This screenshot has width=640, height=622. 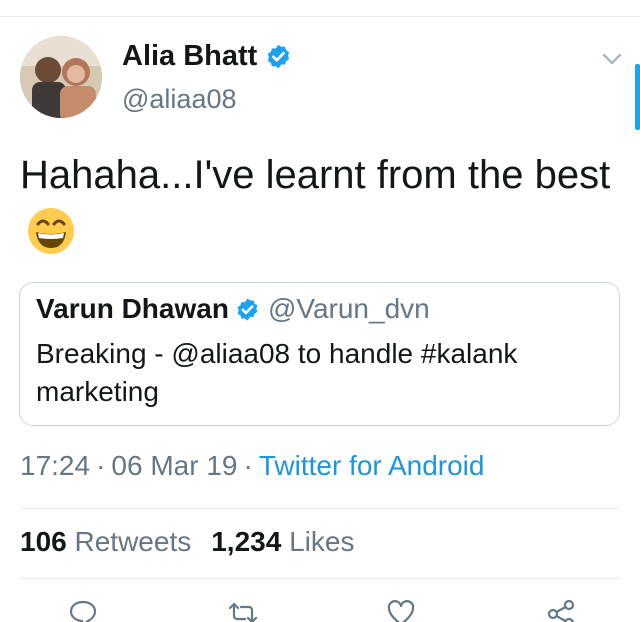 What do you see at coordinates (315, 175) in the screenshot?
I see `tweet-text: Hahaha...I've learnt from the best` at bounding box center [315, 175].